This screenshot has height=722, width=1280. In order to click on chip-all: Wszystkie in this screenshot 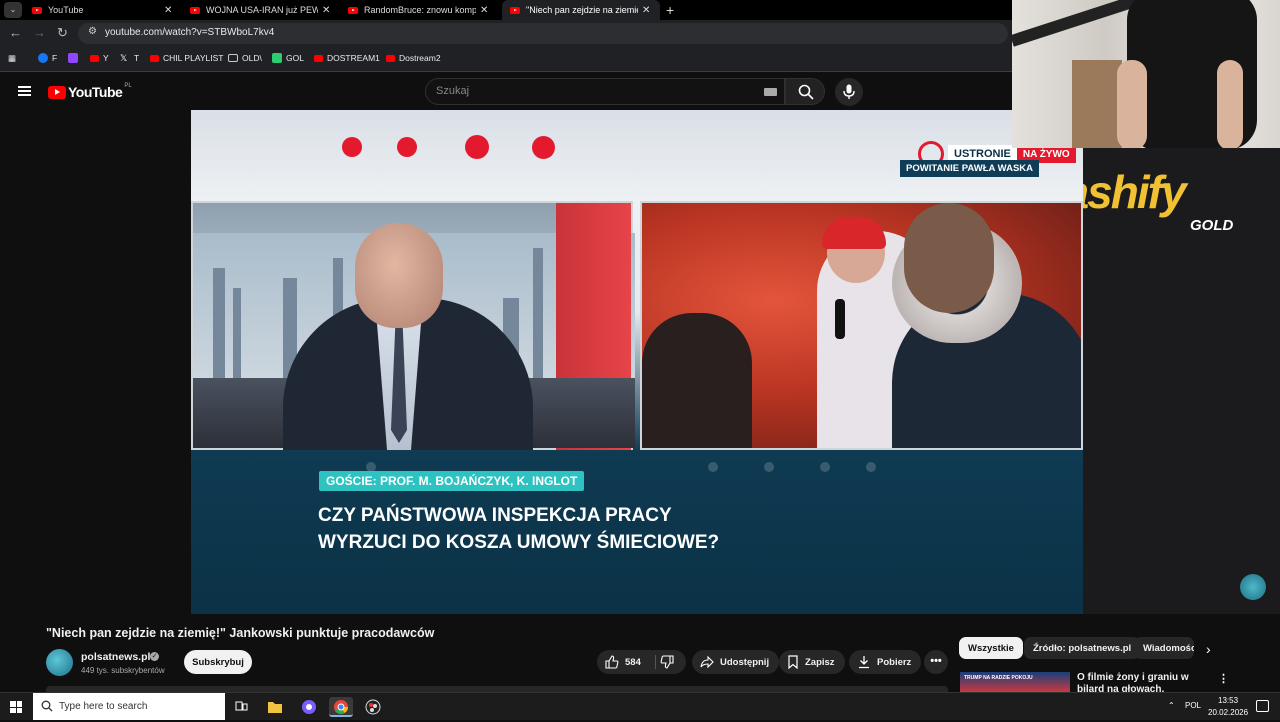, I will do `click(991, 648)`.